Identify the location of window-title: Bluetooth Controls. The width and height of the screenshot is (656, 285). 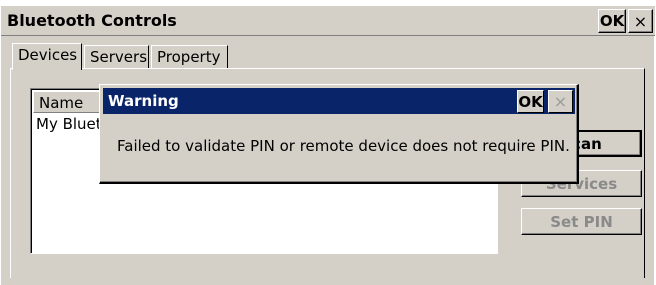
(92, 20).